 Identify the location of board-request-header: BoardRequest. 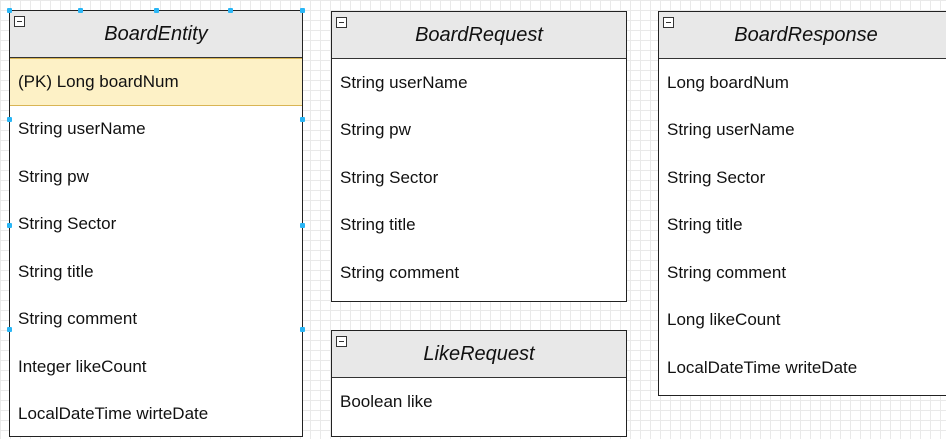
(479, 35).